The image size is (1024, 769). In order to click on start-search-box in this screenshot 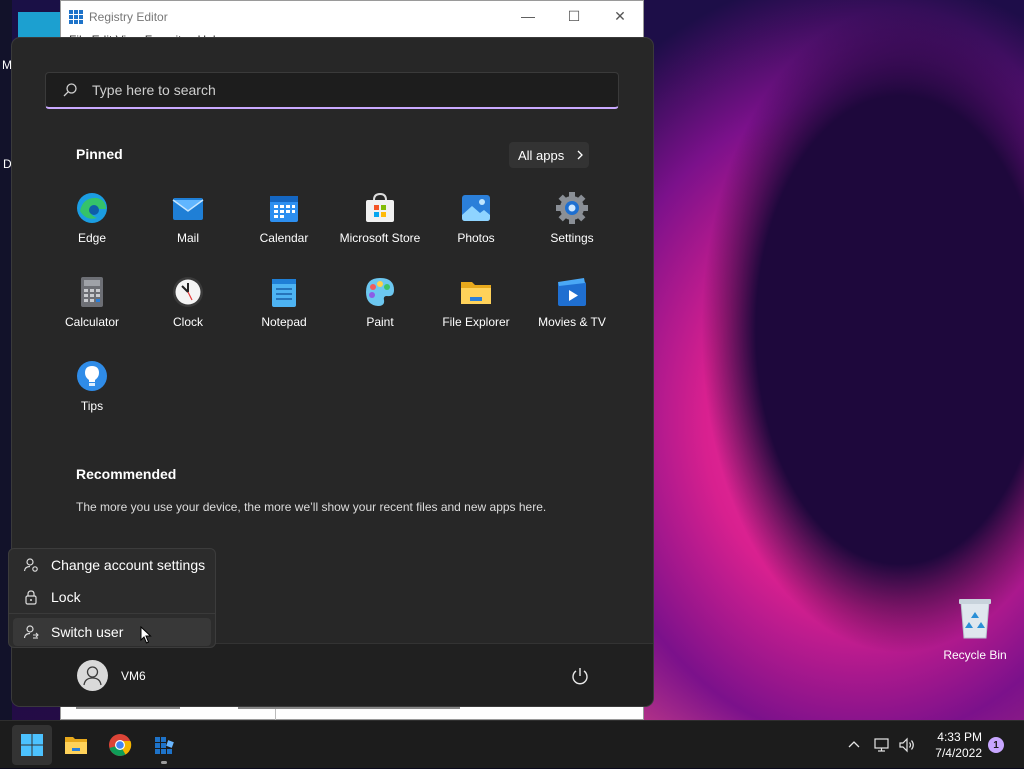, I will do `click(332, 90)`.